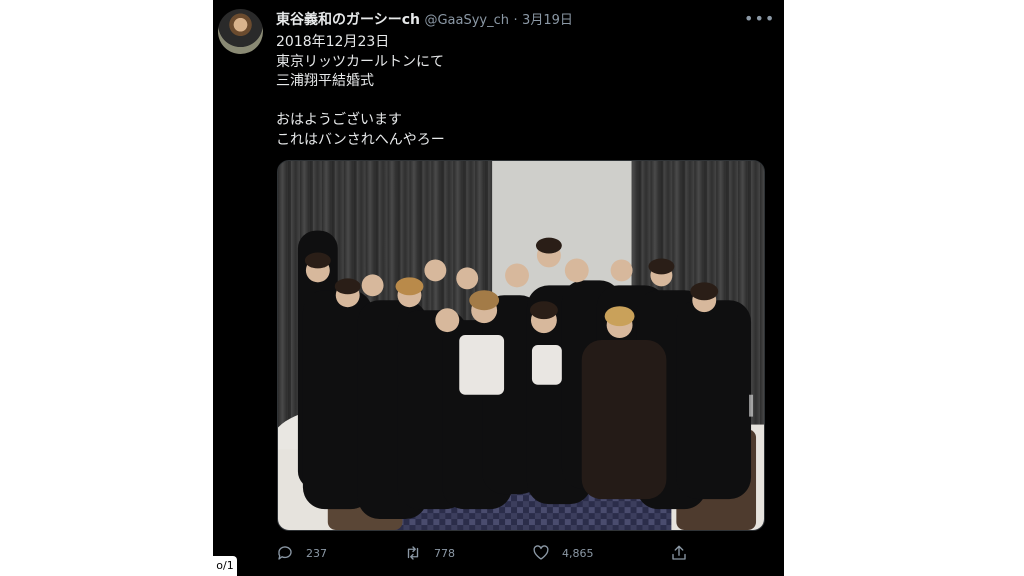  I want to click on author-handle: @GaaSyy_ch, so click(466, 20).